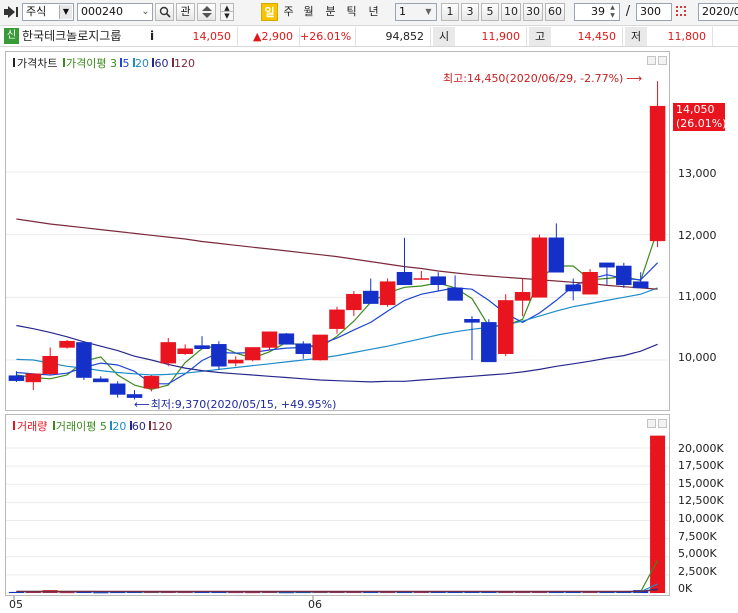 The height and width of the screenshot is (613, 738). What do you see at coordinates (700, 117) in the screenshot?
I see `last-price-tag: 14,050 (26.01%)` at bounding box center [700, 117].